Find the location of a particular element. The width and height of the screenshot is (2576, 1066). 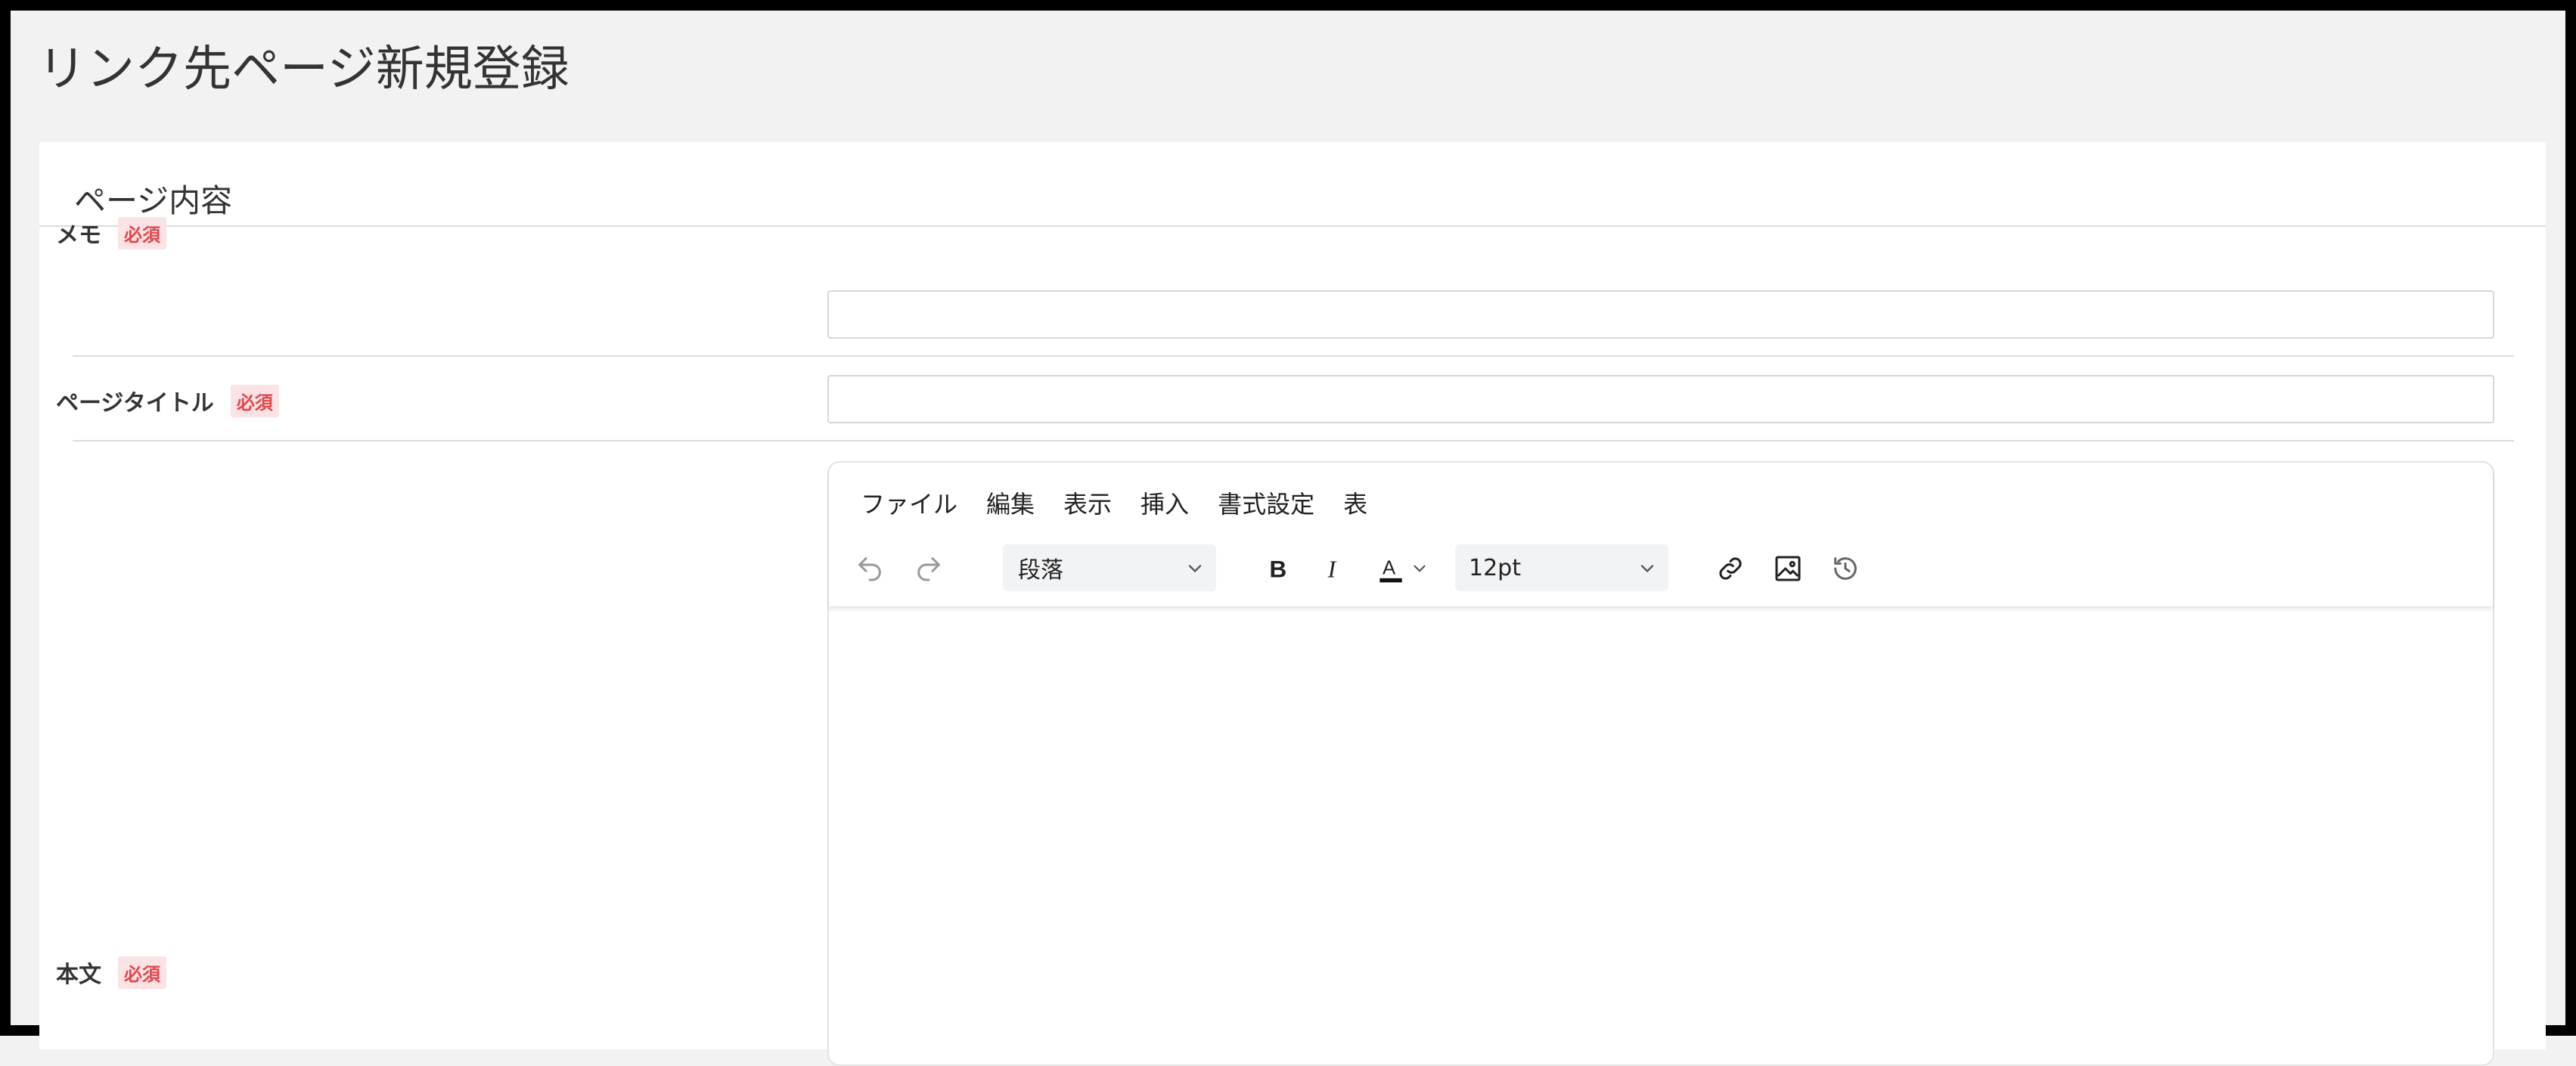

block-format-value: 段落 is located at coordinates (1040, 570).